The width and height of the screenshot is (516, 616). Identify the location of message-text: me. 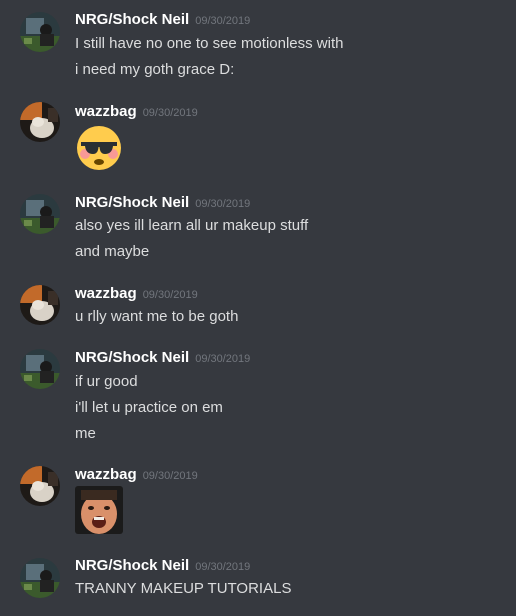
(85, 433).